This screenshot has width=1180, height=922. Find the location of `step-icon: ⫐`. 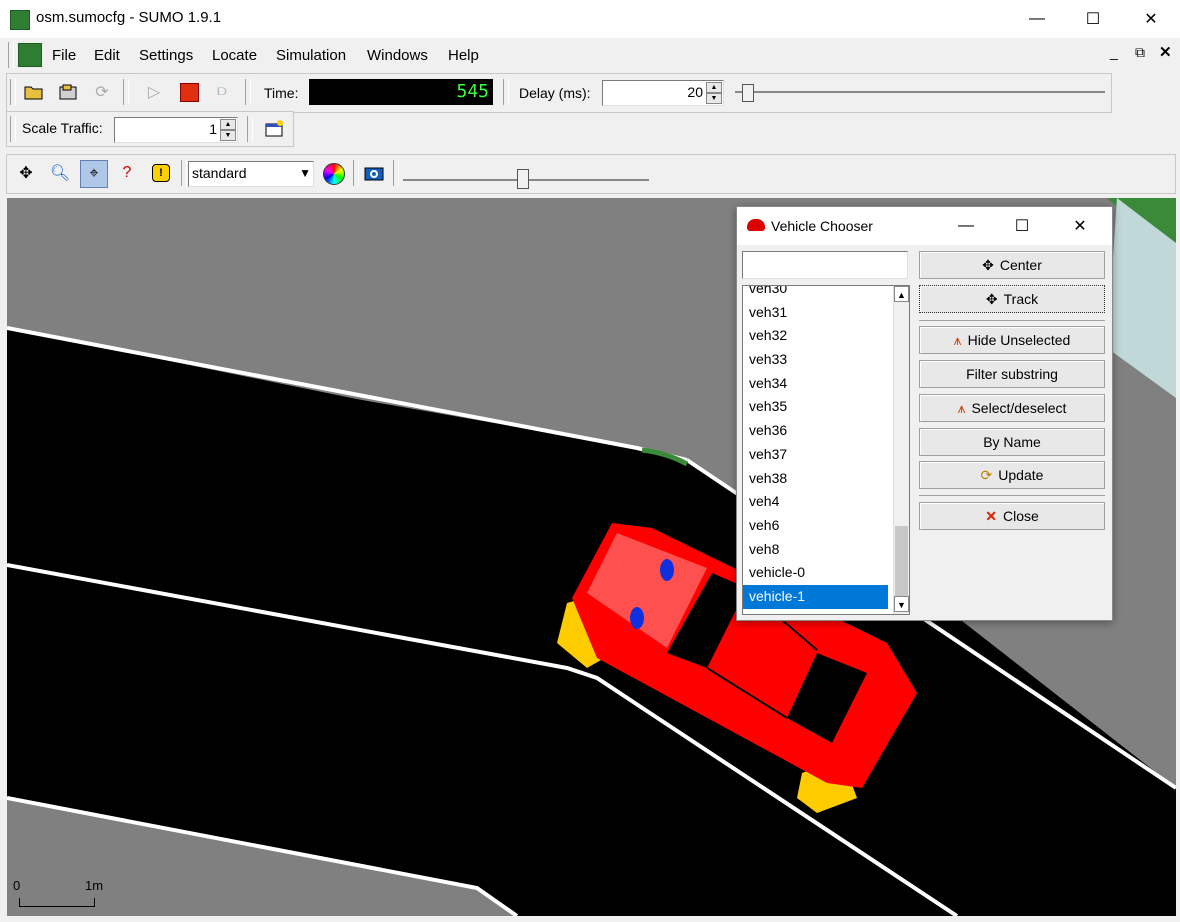

step-icon: ⫐ is located at coordinates (222, 92).